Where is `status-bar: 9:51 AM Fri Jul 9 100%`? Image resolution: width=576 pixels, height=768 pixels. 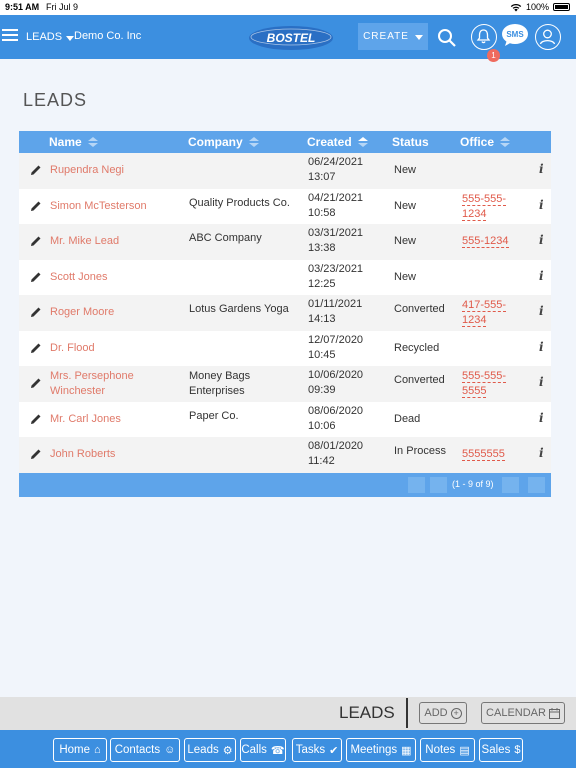
status-bar: 9:51 AM Fri Jul 9 100% is located at coordinates (288, 7).